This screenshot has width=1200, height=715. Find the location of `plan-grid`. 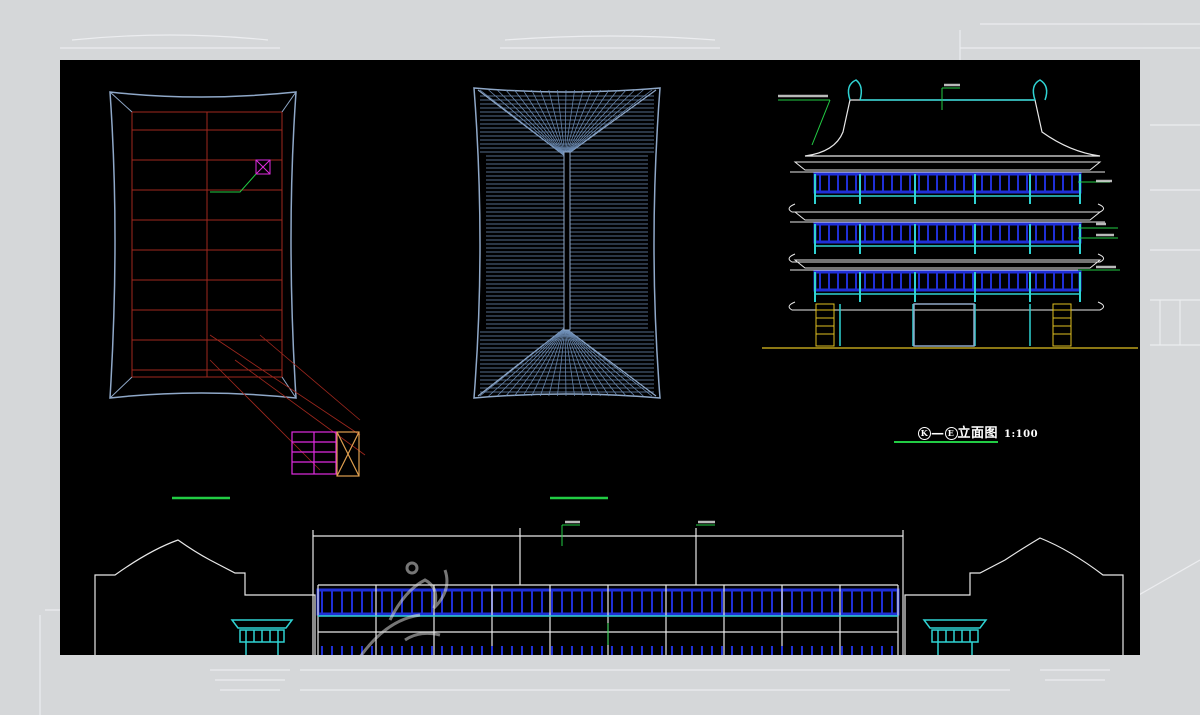

plan-grid is located at coordinates (207, 244).